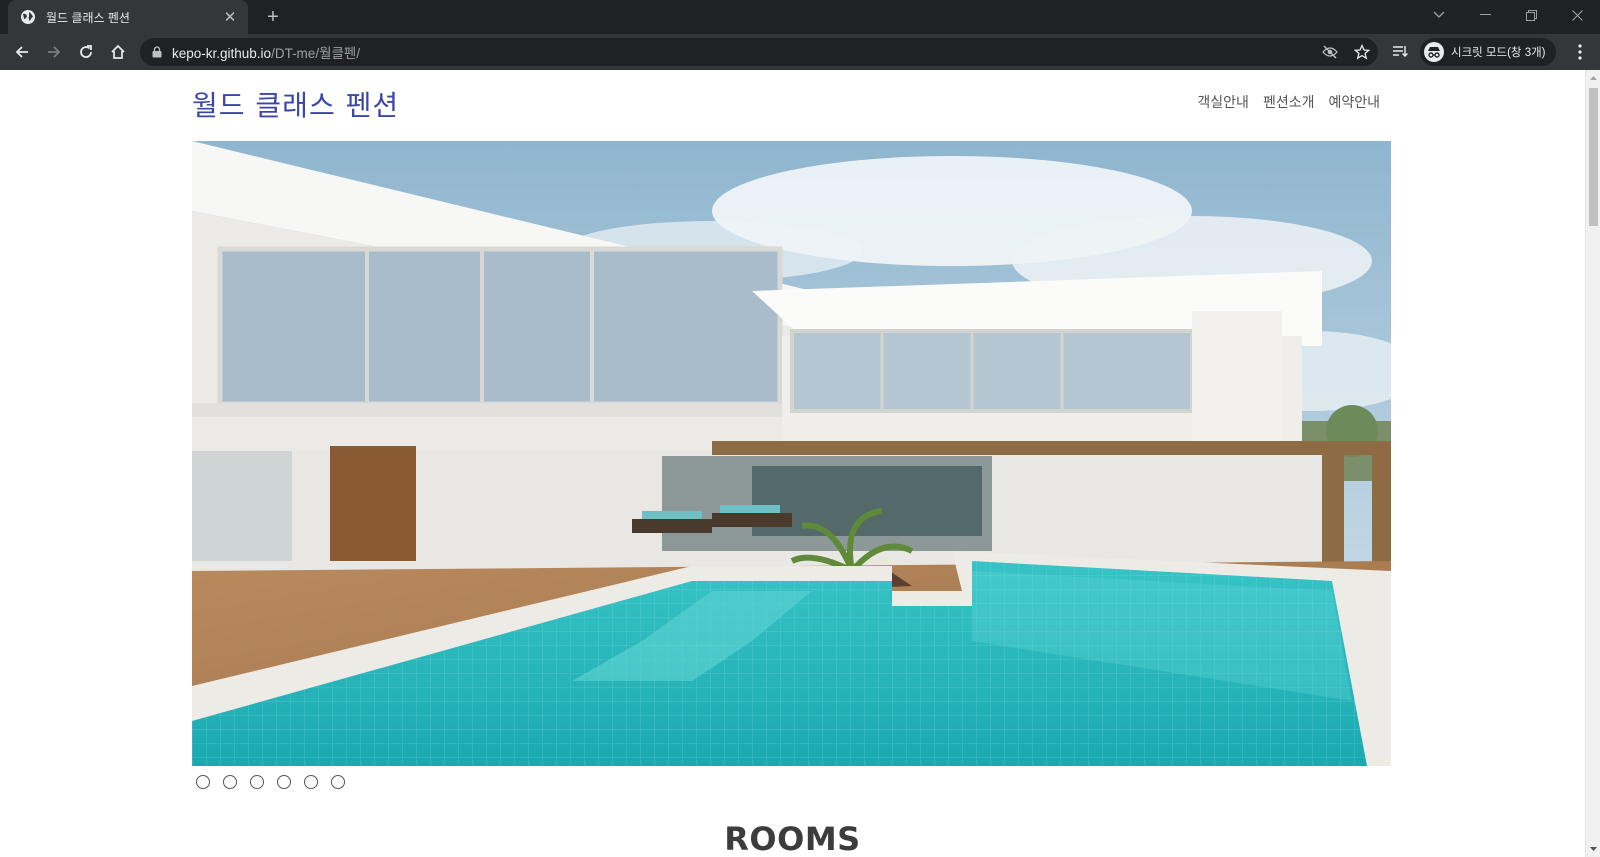  Describe the element at coordinates (157, 52) in the screenshot. I see `lock-icon` at that location.